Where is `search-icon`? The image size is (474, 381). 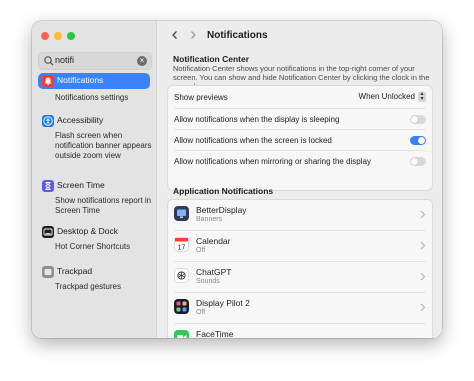 search-icon is located at coordinates (49, 61).